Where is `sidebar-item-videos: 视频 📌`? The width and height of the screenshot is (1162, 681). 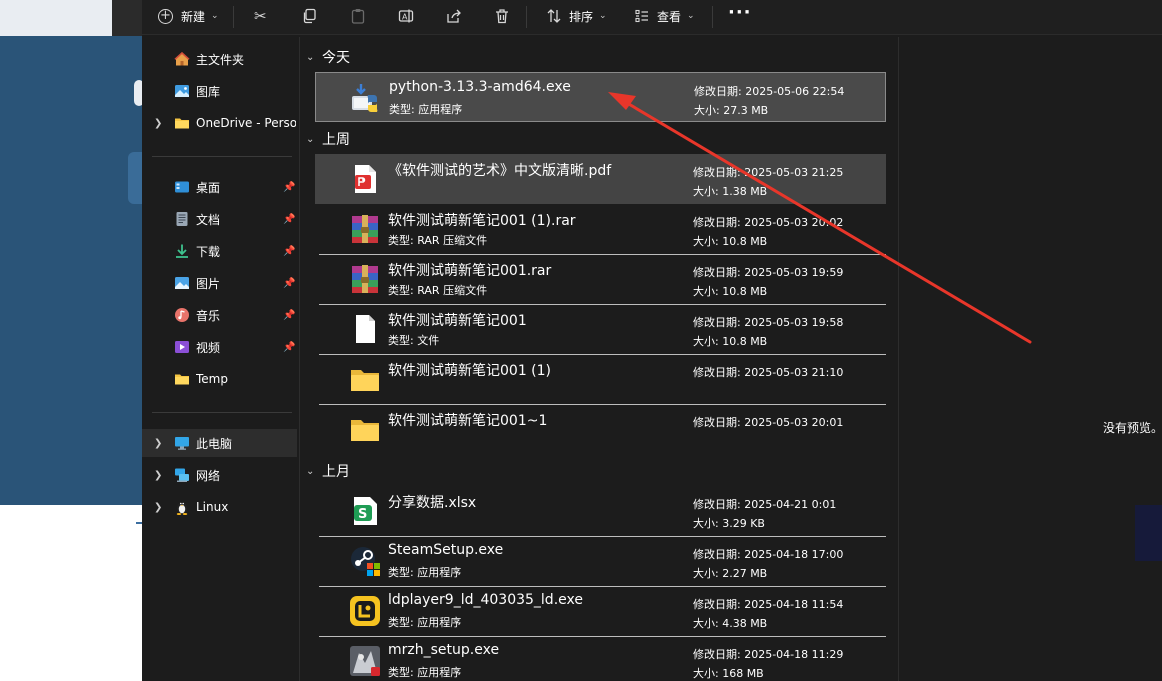
sidebar-item-videos: 视频 📌 is located at coordinates (219, 347).